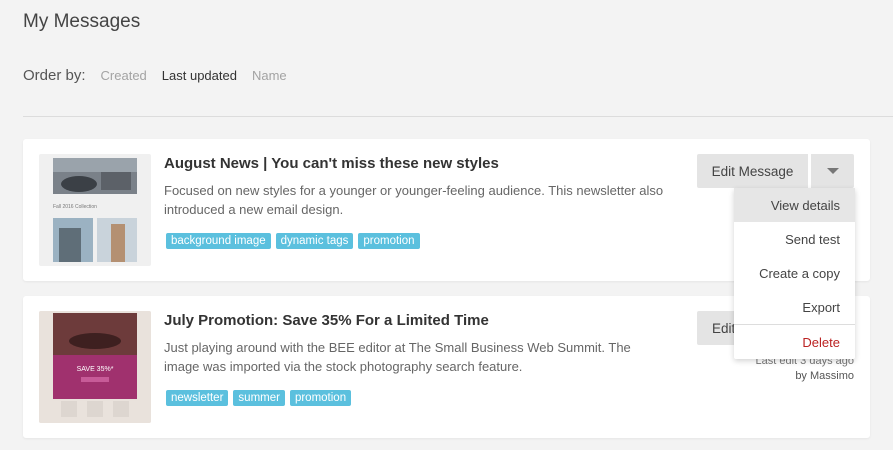  Describe the element at coordinates (794, 239) in the screenshot. I see `menu-item-send-test: Send test` at that location.